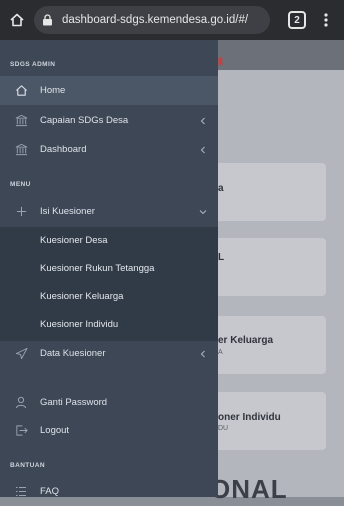  I want to click on page-header-accent: ▮, so click(221, 61).